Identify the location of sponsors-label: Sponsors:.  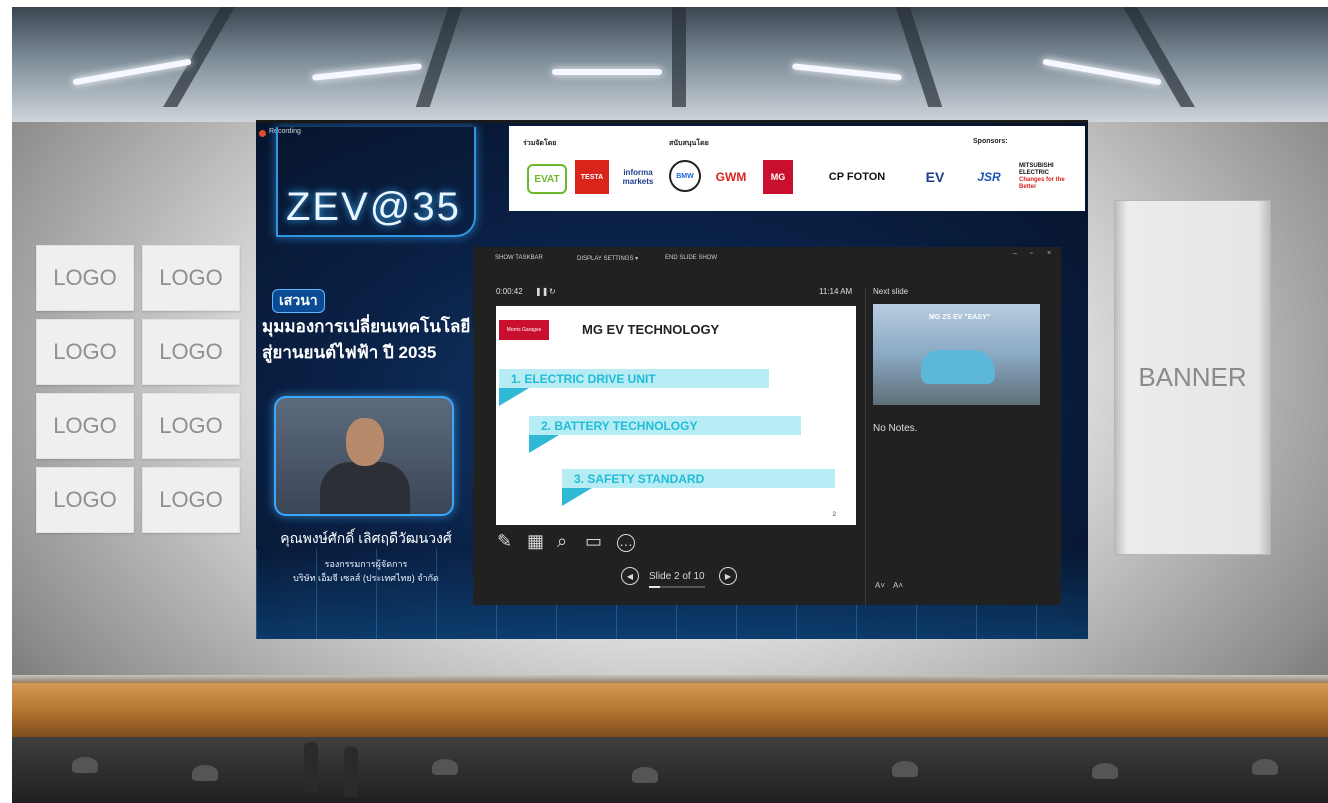
(990, 141).